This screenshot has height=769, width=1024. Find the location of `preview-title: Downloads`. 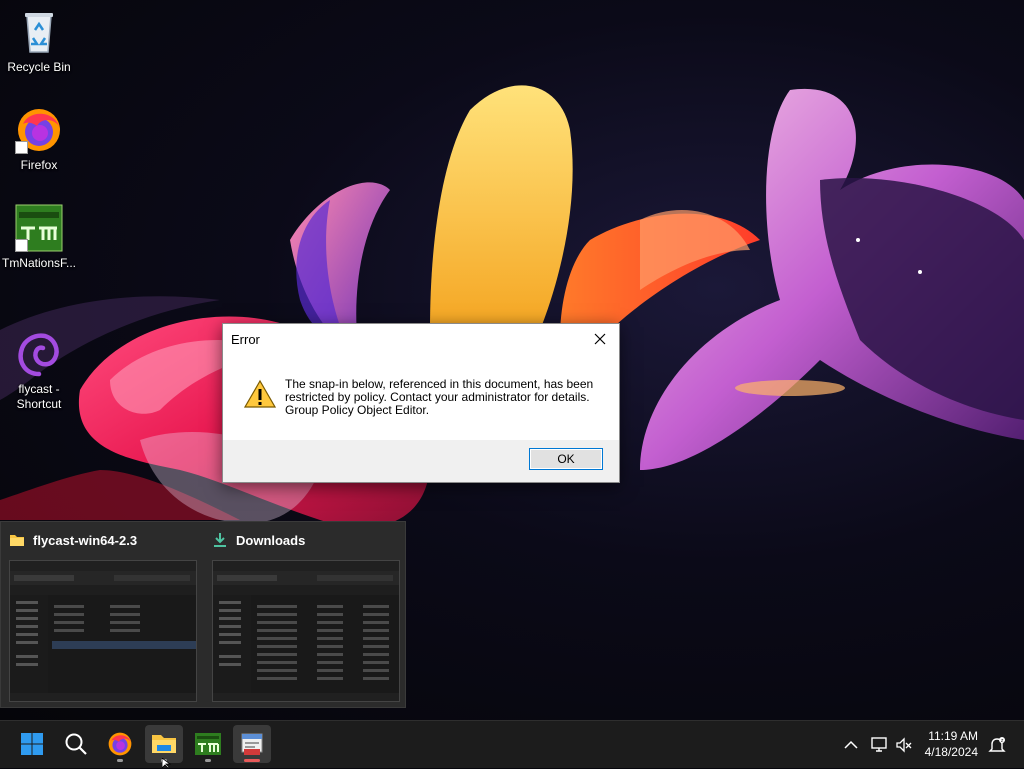

preview-title: Downloads is located at coordinates (271, 540).